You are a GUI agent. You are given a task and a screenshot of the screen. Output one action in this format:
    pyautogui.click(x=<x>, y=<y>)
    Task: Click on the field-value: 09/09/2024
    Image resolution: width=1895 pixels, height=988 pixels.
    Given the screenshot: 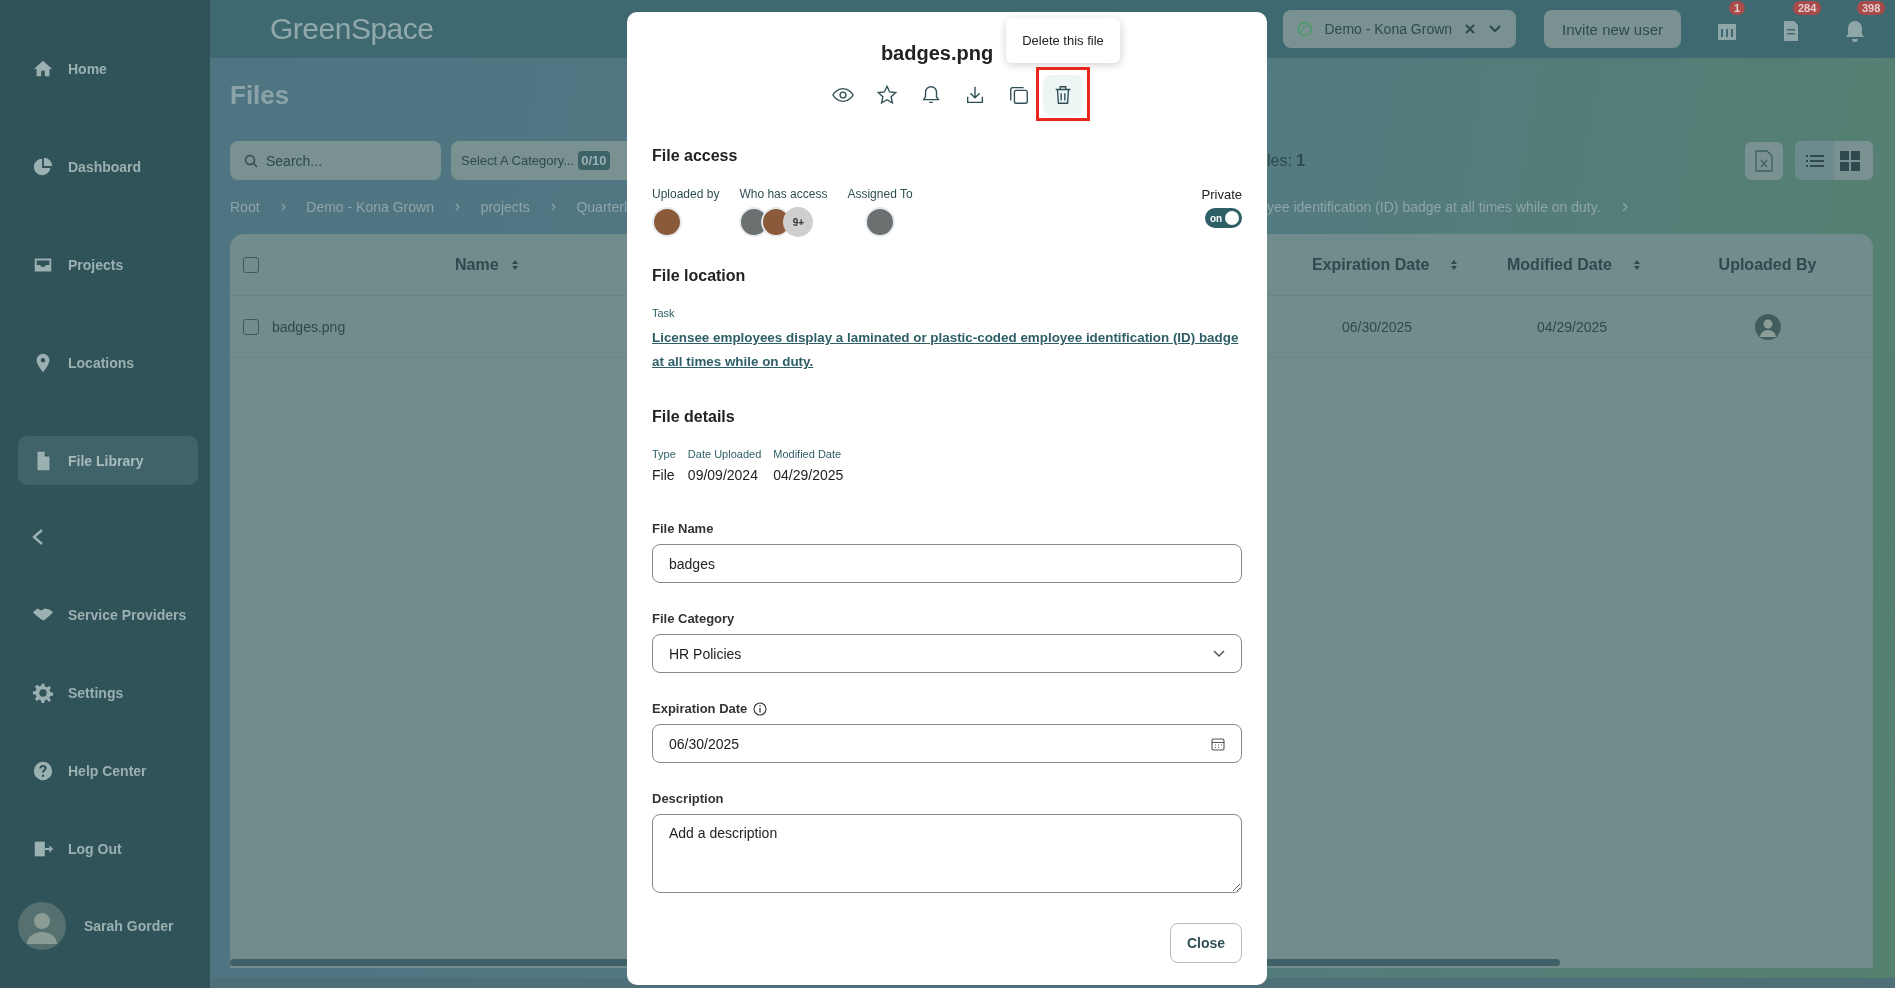 What is the action you would take?
    pyautogui.click(x=723, y=475)
    